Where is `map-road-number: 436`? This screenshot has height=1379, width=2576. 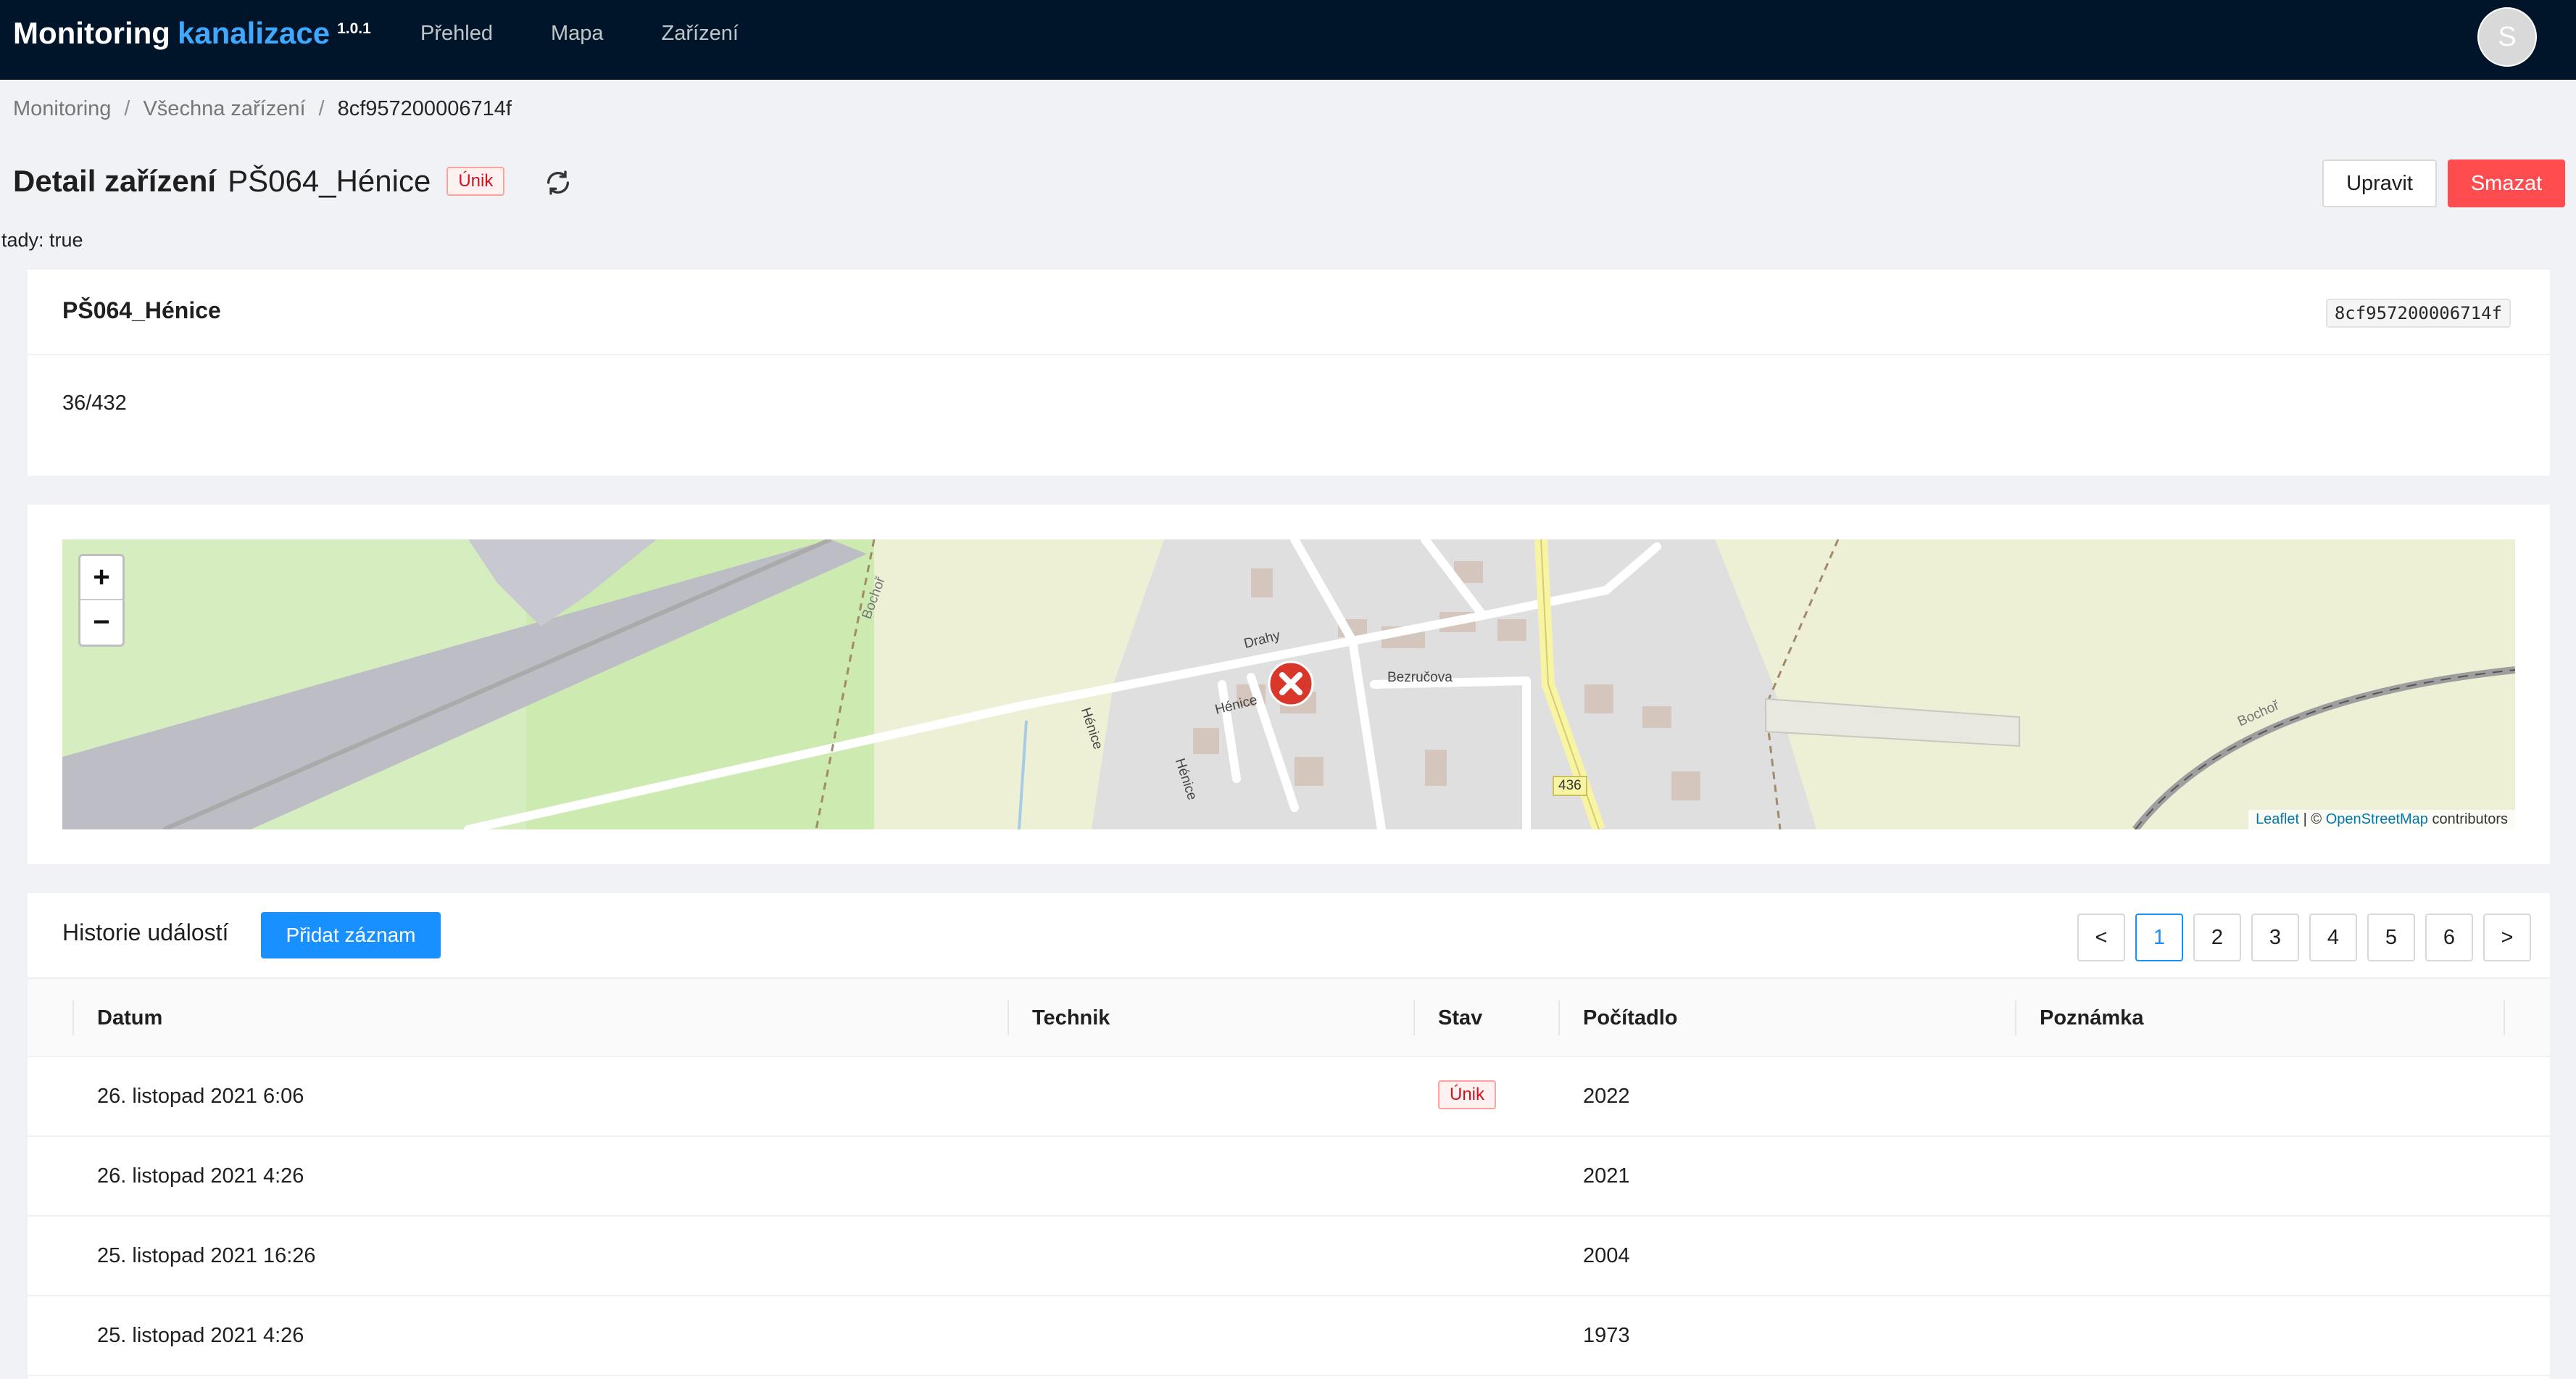 map-road-number: 436 is located at coordinates (1570, 786).